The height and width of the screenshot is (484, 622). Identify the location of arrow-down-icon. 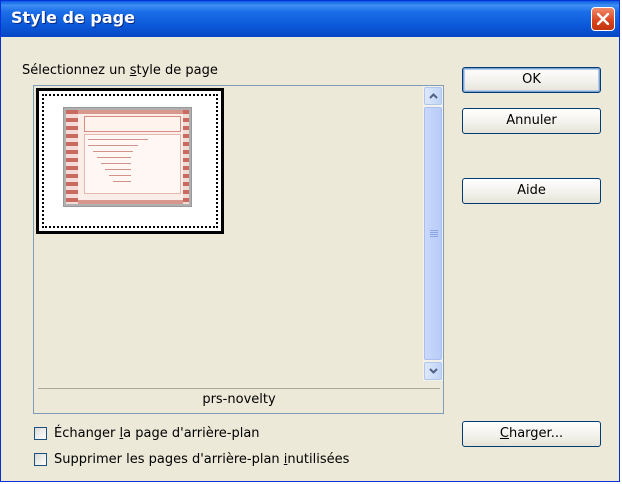
(433, 371).